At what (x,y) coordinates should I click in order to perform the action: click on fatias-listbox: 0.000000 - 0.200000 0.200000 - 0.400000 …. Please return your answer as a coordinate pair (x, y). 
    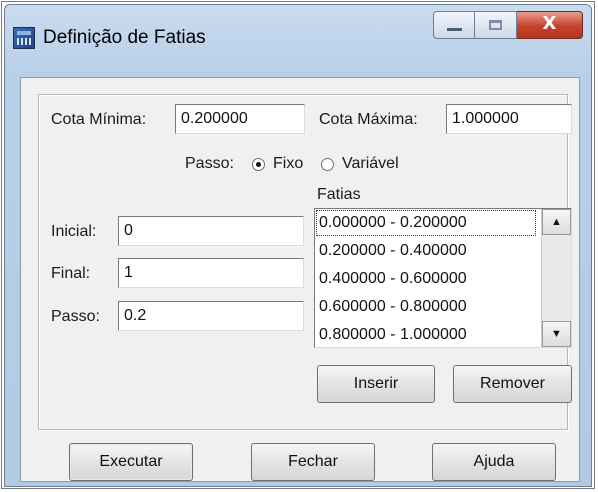
    Looking at the image, I should click on (443, 278).